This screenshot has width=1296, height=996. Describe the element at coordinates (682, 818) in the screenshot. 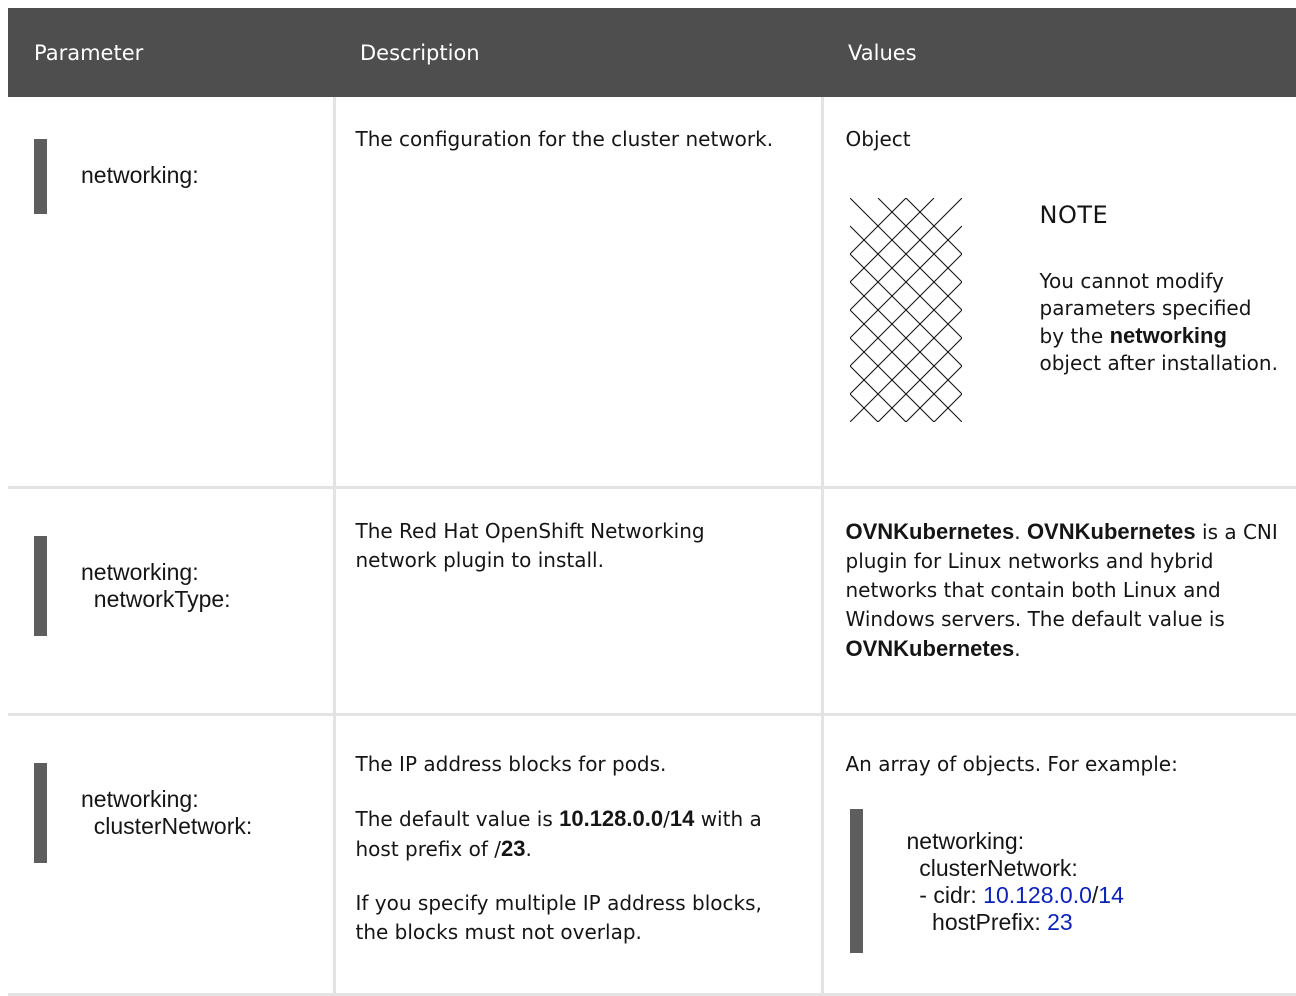

I see `desc-bold: 14` at that location.